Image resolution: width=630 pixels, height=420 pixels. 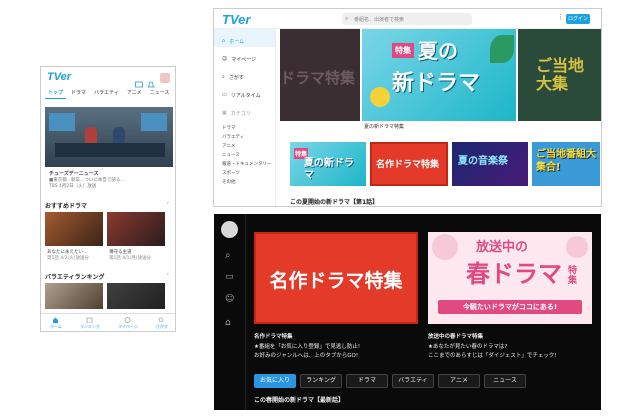 I want to click on bottom-nav: ホーム ランキング マイページ さがす, so click(x=108, y=322).